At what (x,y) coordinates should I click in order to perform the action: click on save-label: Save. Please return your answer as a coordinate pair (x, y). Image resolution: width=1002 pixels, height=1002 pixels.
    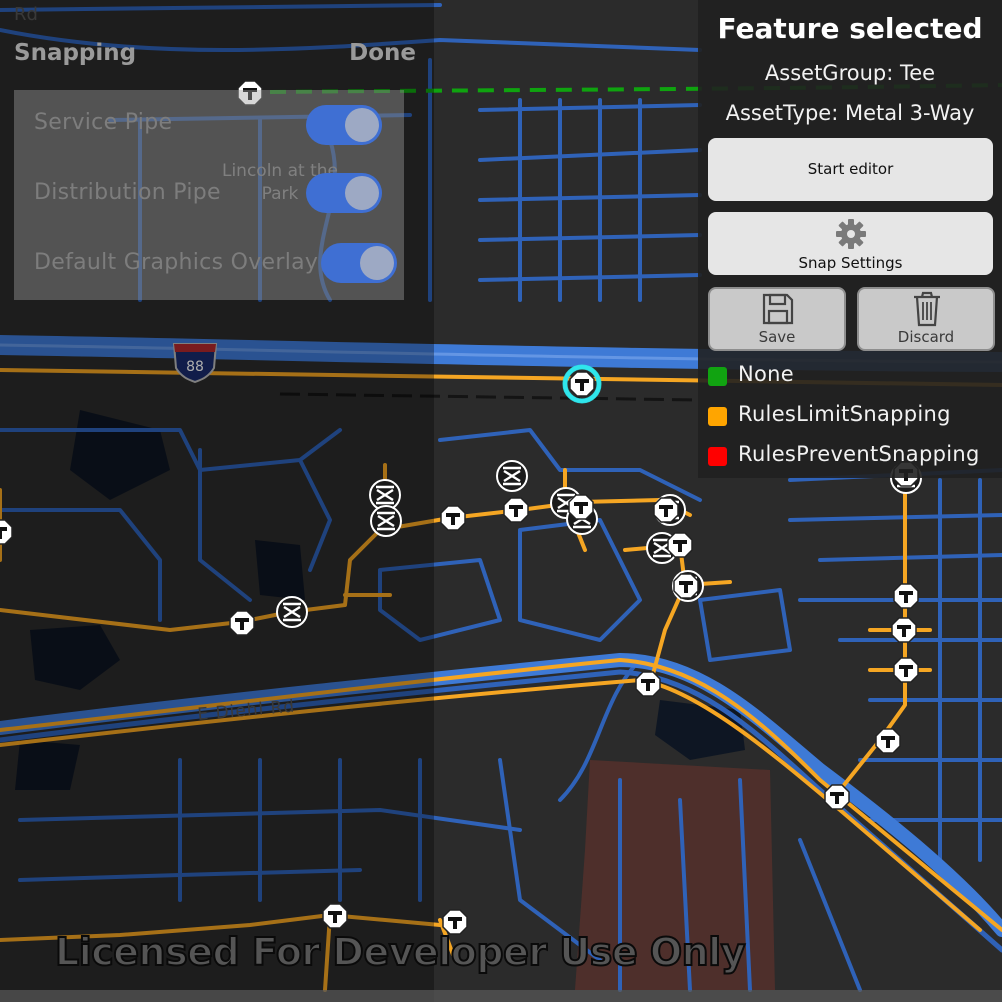
    Looking at the image, I should click on (777, 337).